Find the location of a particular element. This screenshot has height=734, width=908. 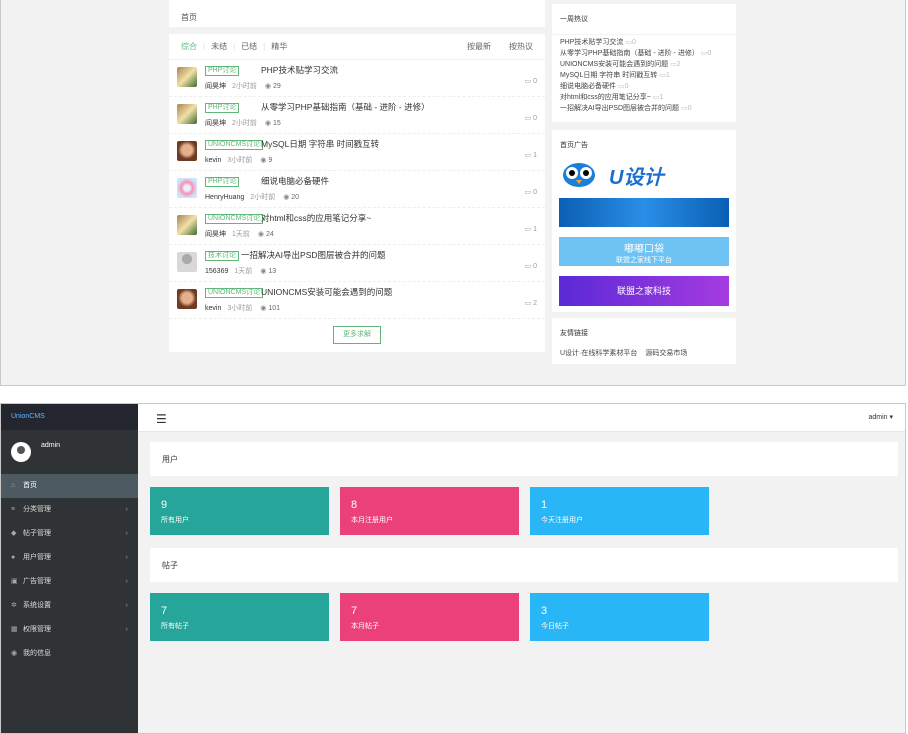

menu-icon: ◆ is located at coordinates (14, 533).